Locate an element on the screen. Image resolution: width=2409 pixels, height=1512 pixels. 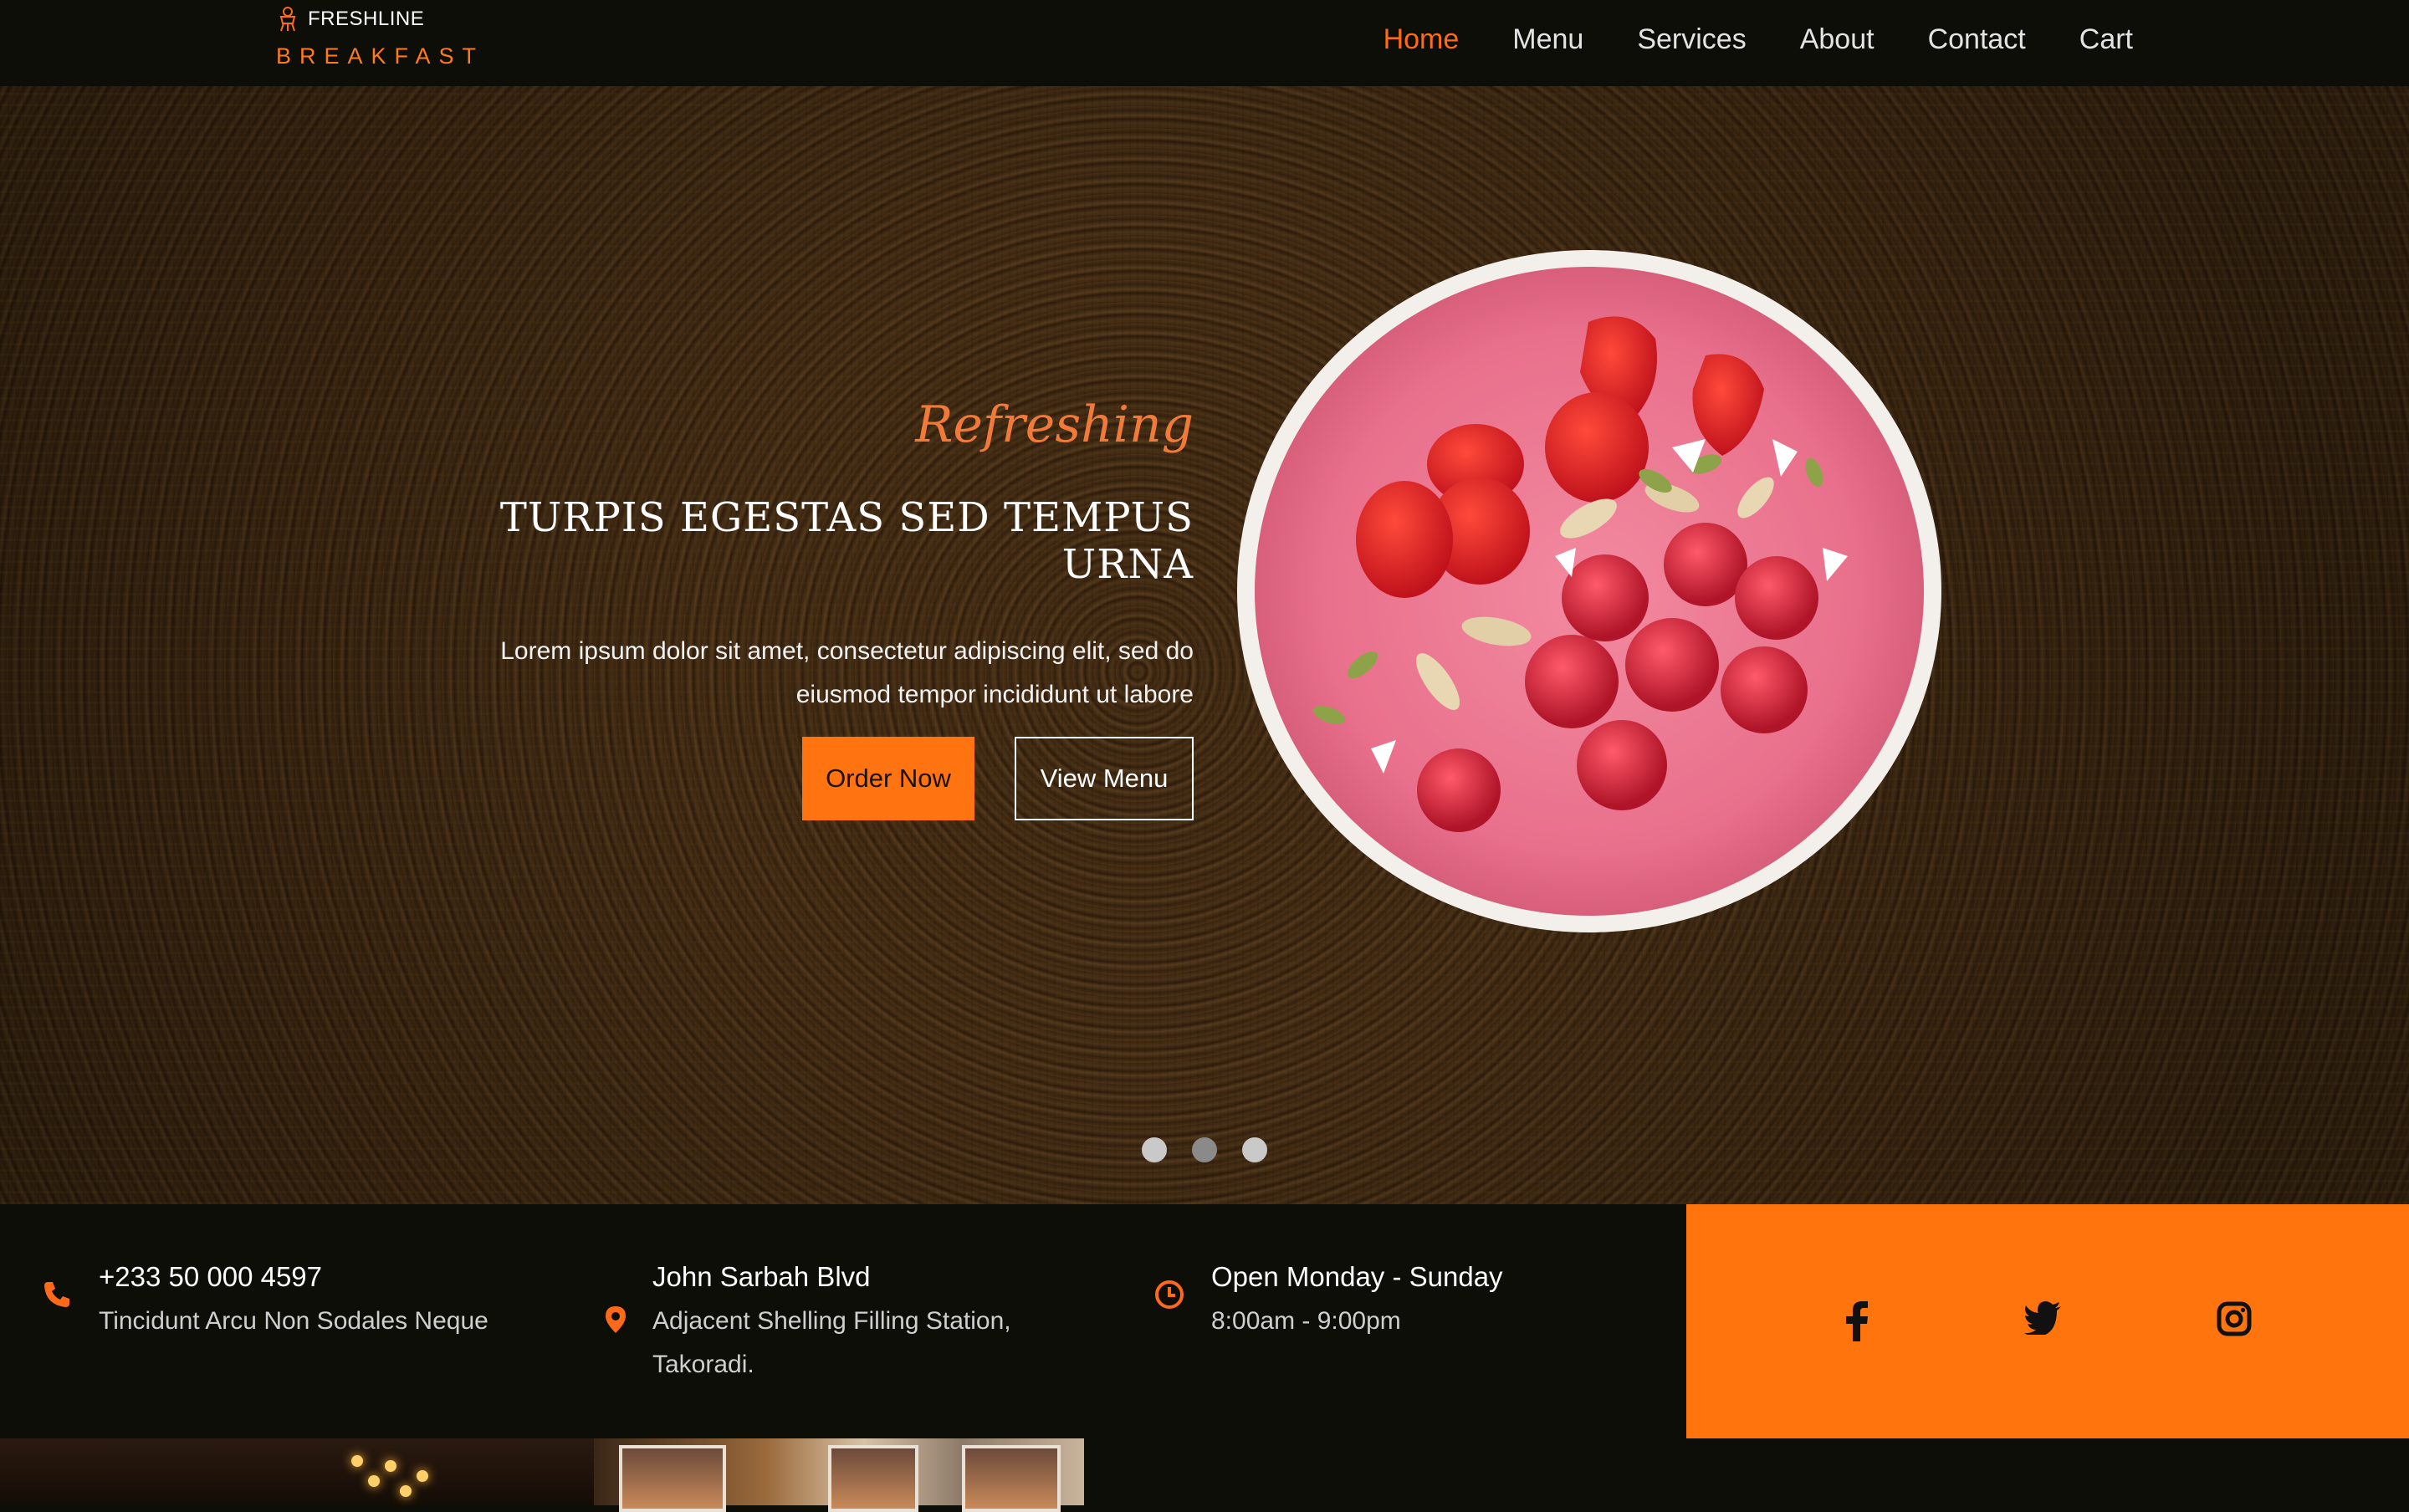
address-street: John Sarbah Blvd is located at coordinates (761, 1276).